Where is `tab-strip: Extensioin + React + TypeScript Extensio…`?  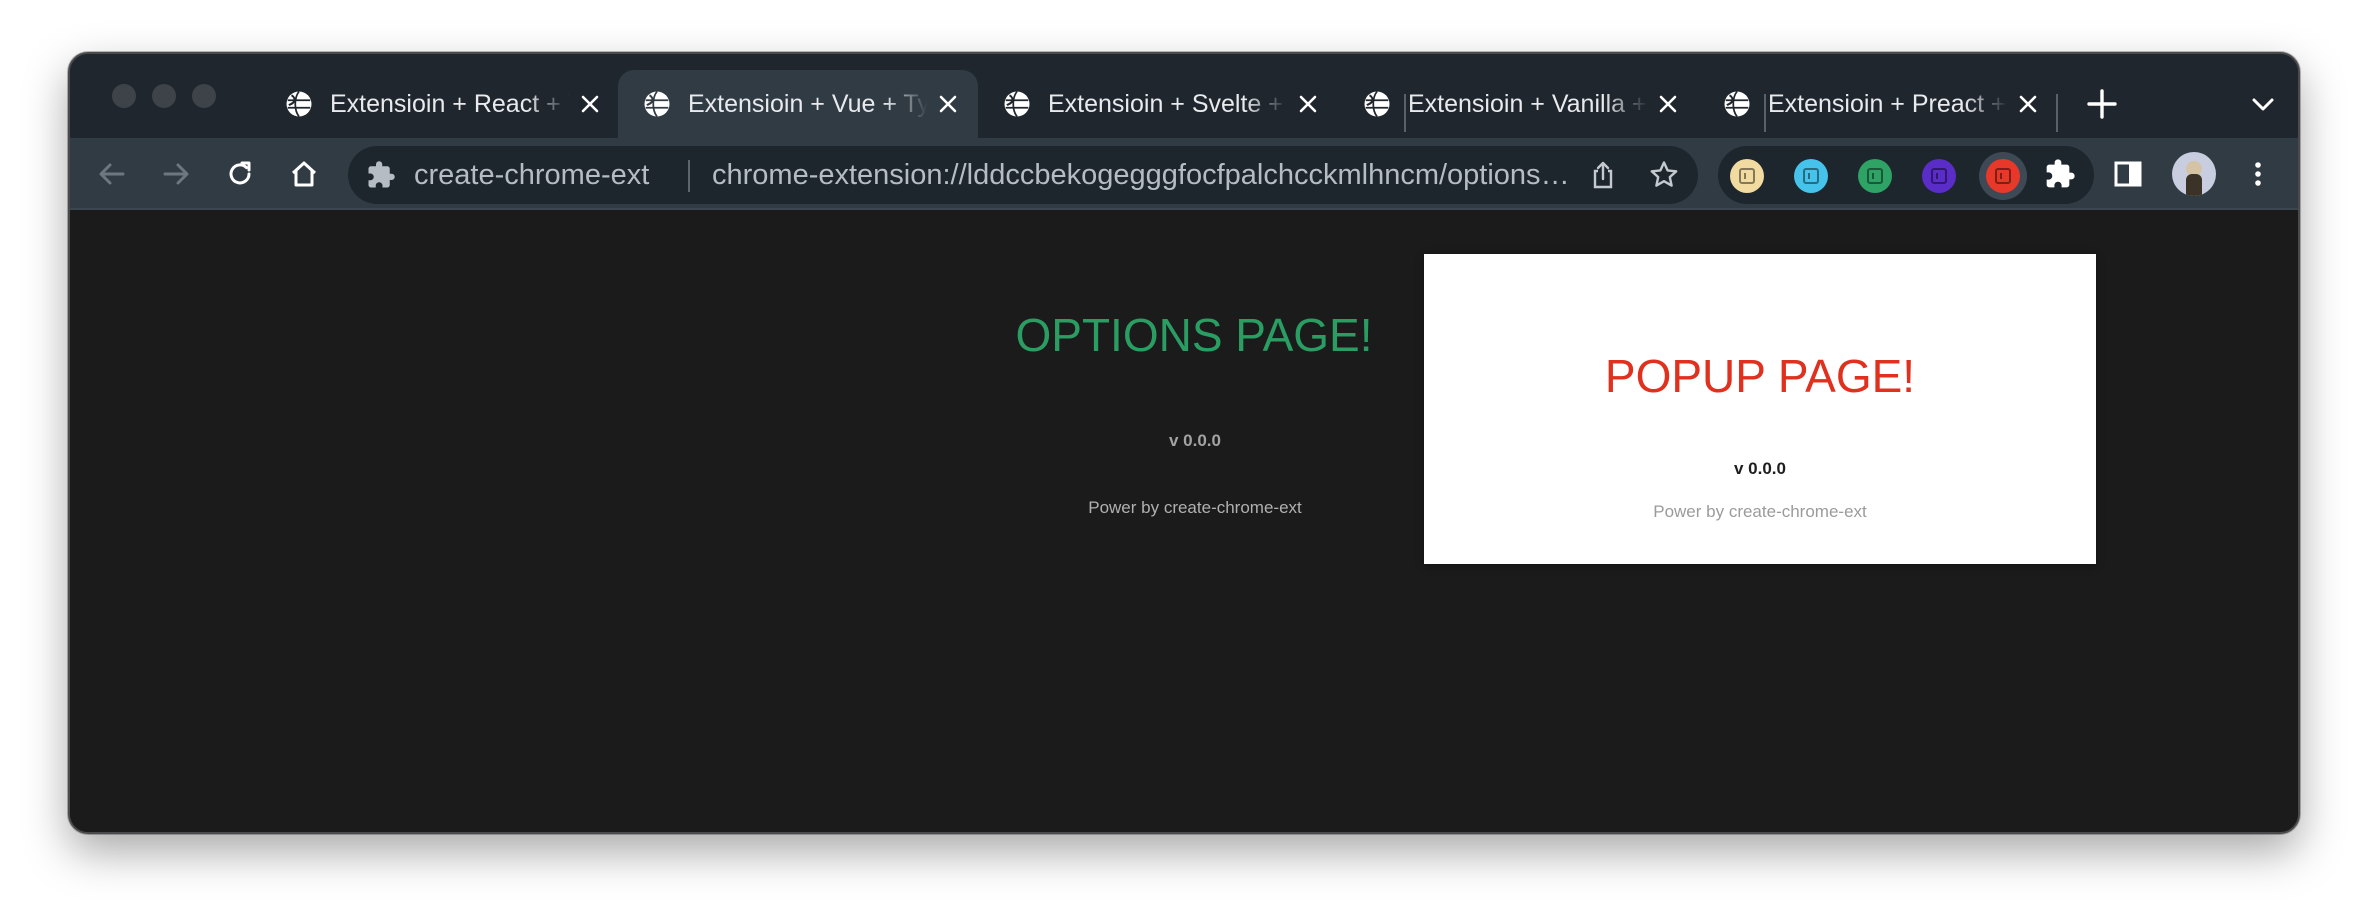 tab-strip: Extensioin + React + TypeScript Extensio… is located at coordinates (1184, 96).